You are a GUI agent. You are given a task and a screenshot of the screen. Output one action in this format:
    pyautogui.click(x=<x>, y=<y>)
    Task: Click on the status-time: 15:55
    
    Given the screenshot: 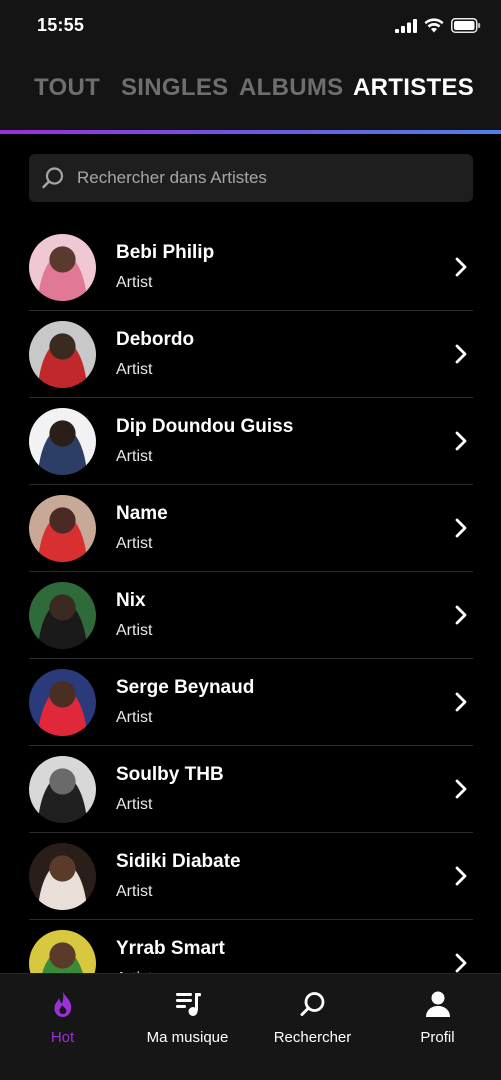 What is the action you would take?
    pyautogui.click(x=61, y=25)
    